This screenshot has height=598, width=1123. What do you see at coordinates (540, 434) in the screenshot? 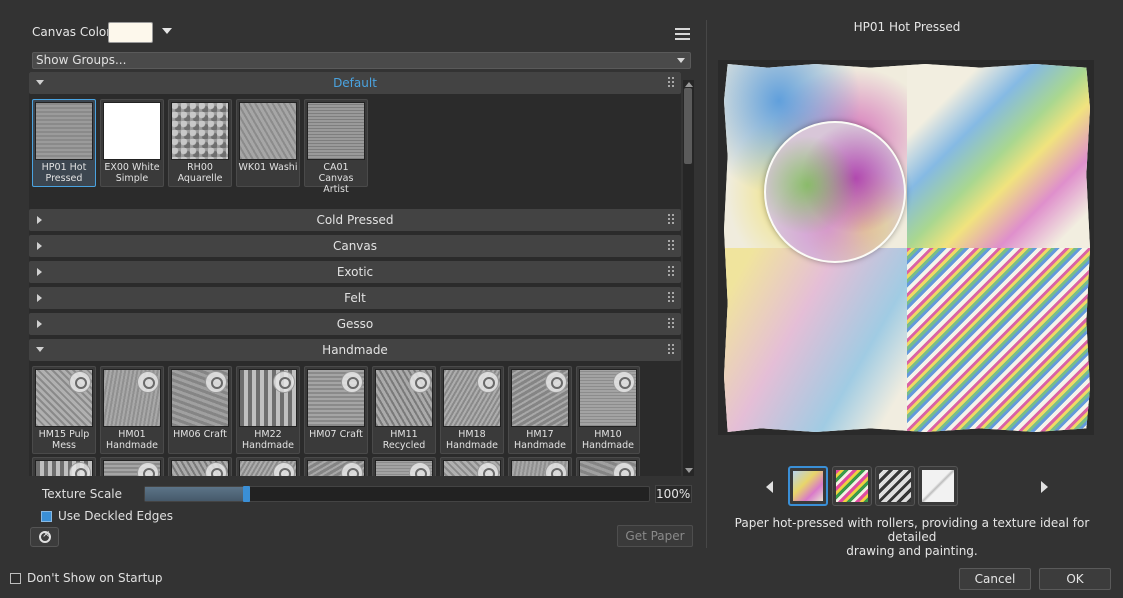
I see `paper-name: HM17` at bounding box center [540, 434].